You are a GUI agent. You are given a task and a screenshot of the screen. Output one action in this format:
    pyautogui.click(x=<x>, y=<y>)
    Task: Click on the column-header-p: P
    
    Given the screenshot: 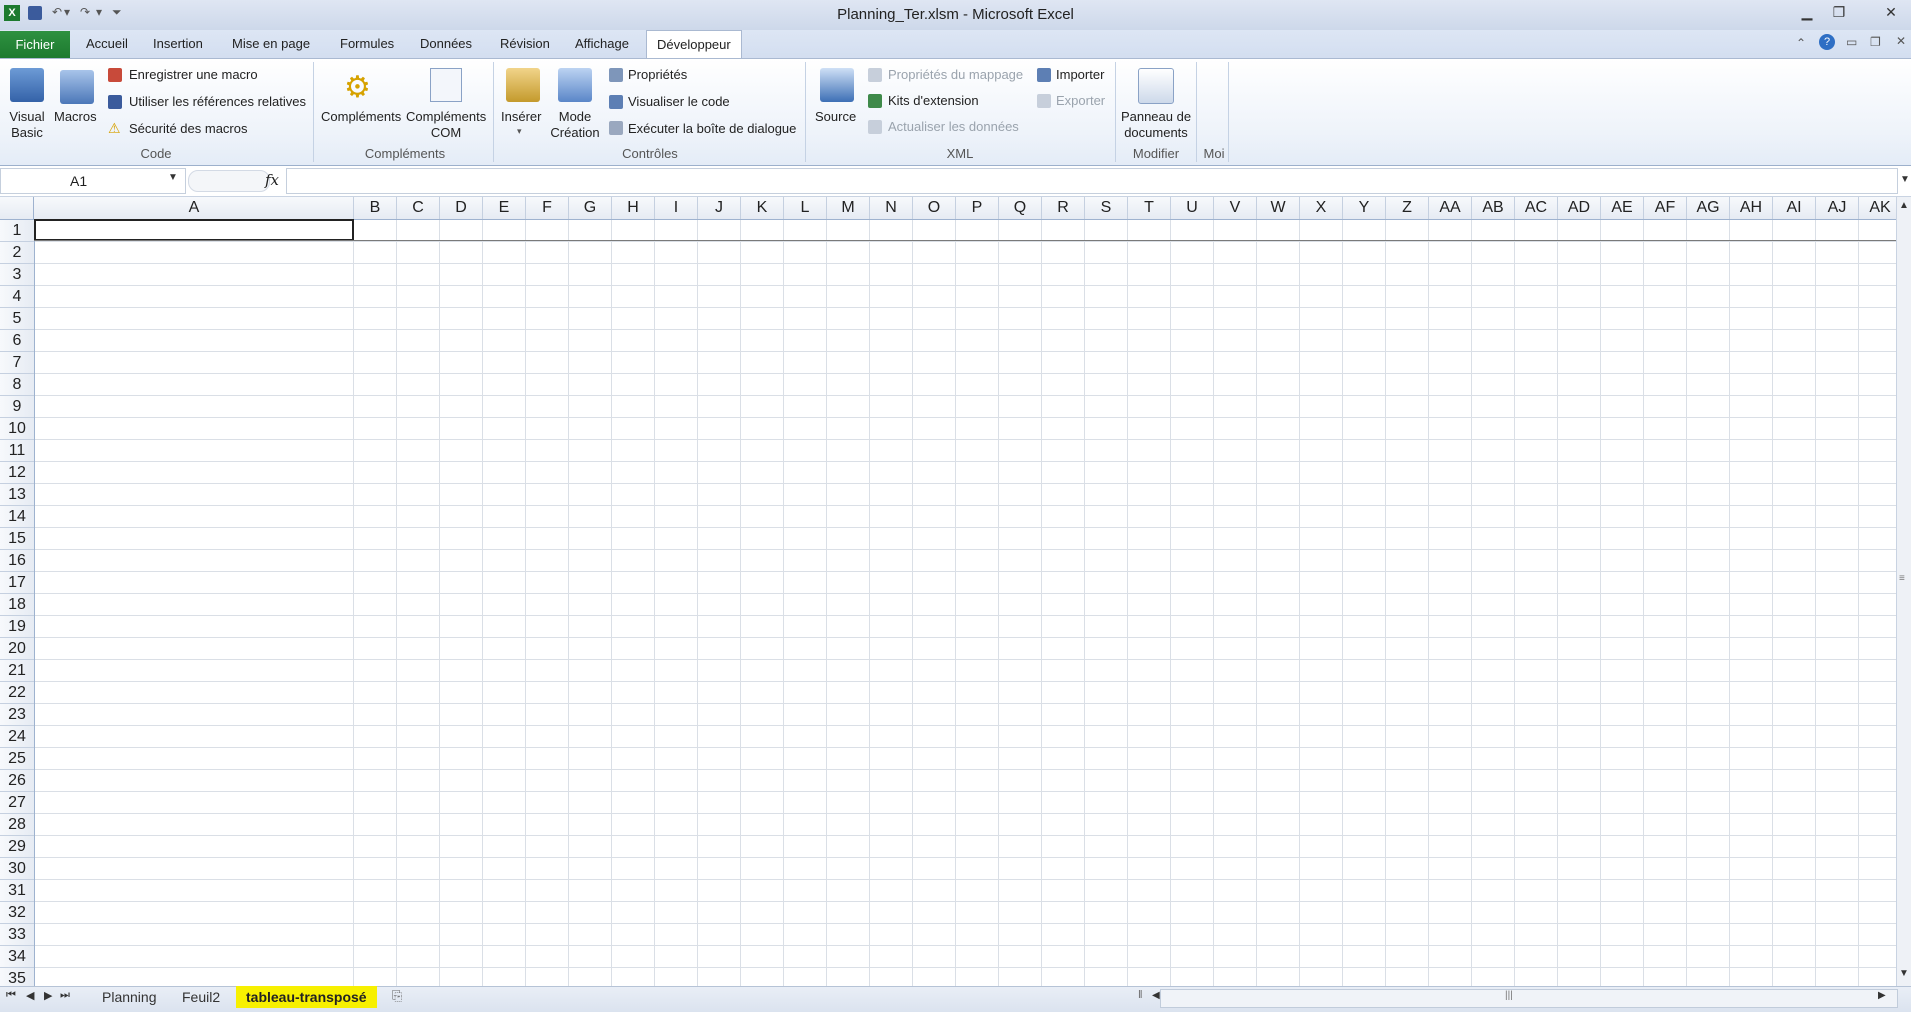 What is the action you would take?
    pyautogui.click(x=977, y=208)
    